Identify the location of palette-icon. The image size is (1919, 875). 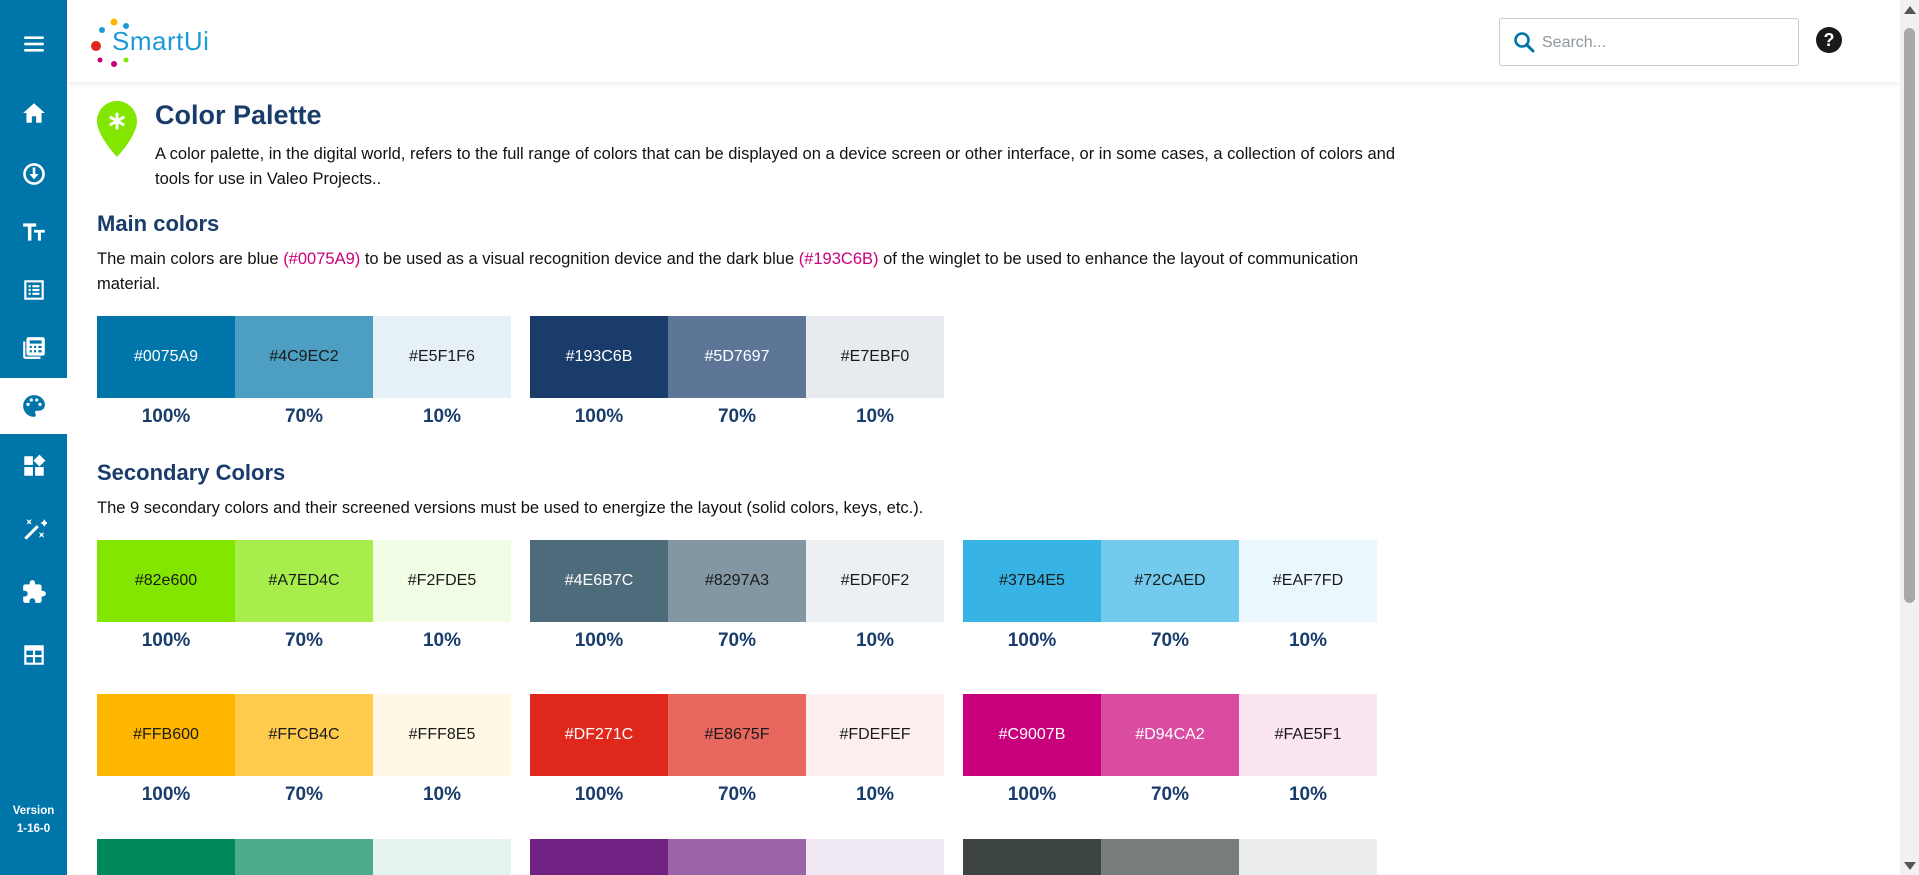
(33, 406).